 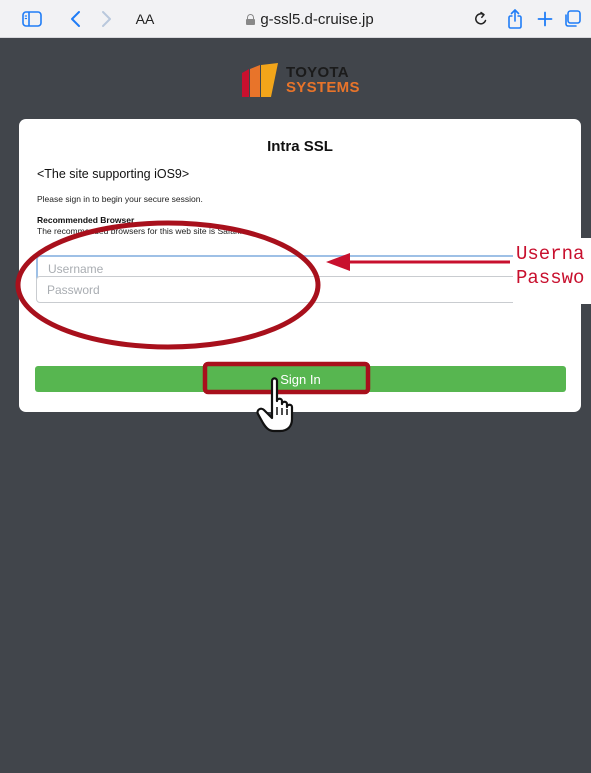 I want to click on tabs-button, so click(x=572, y=19).